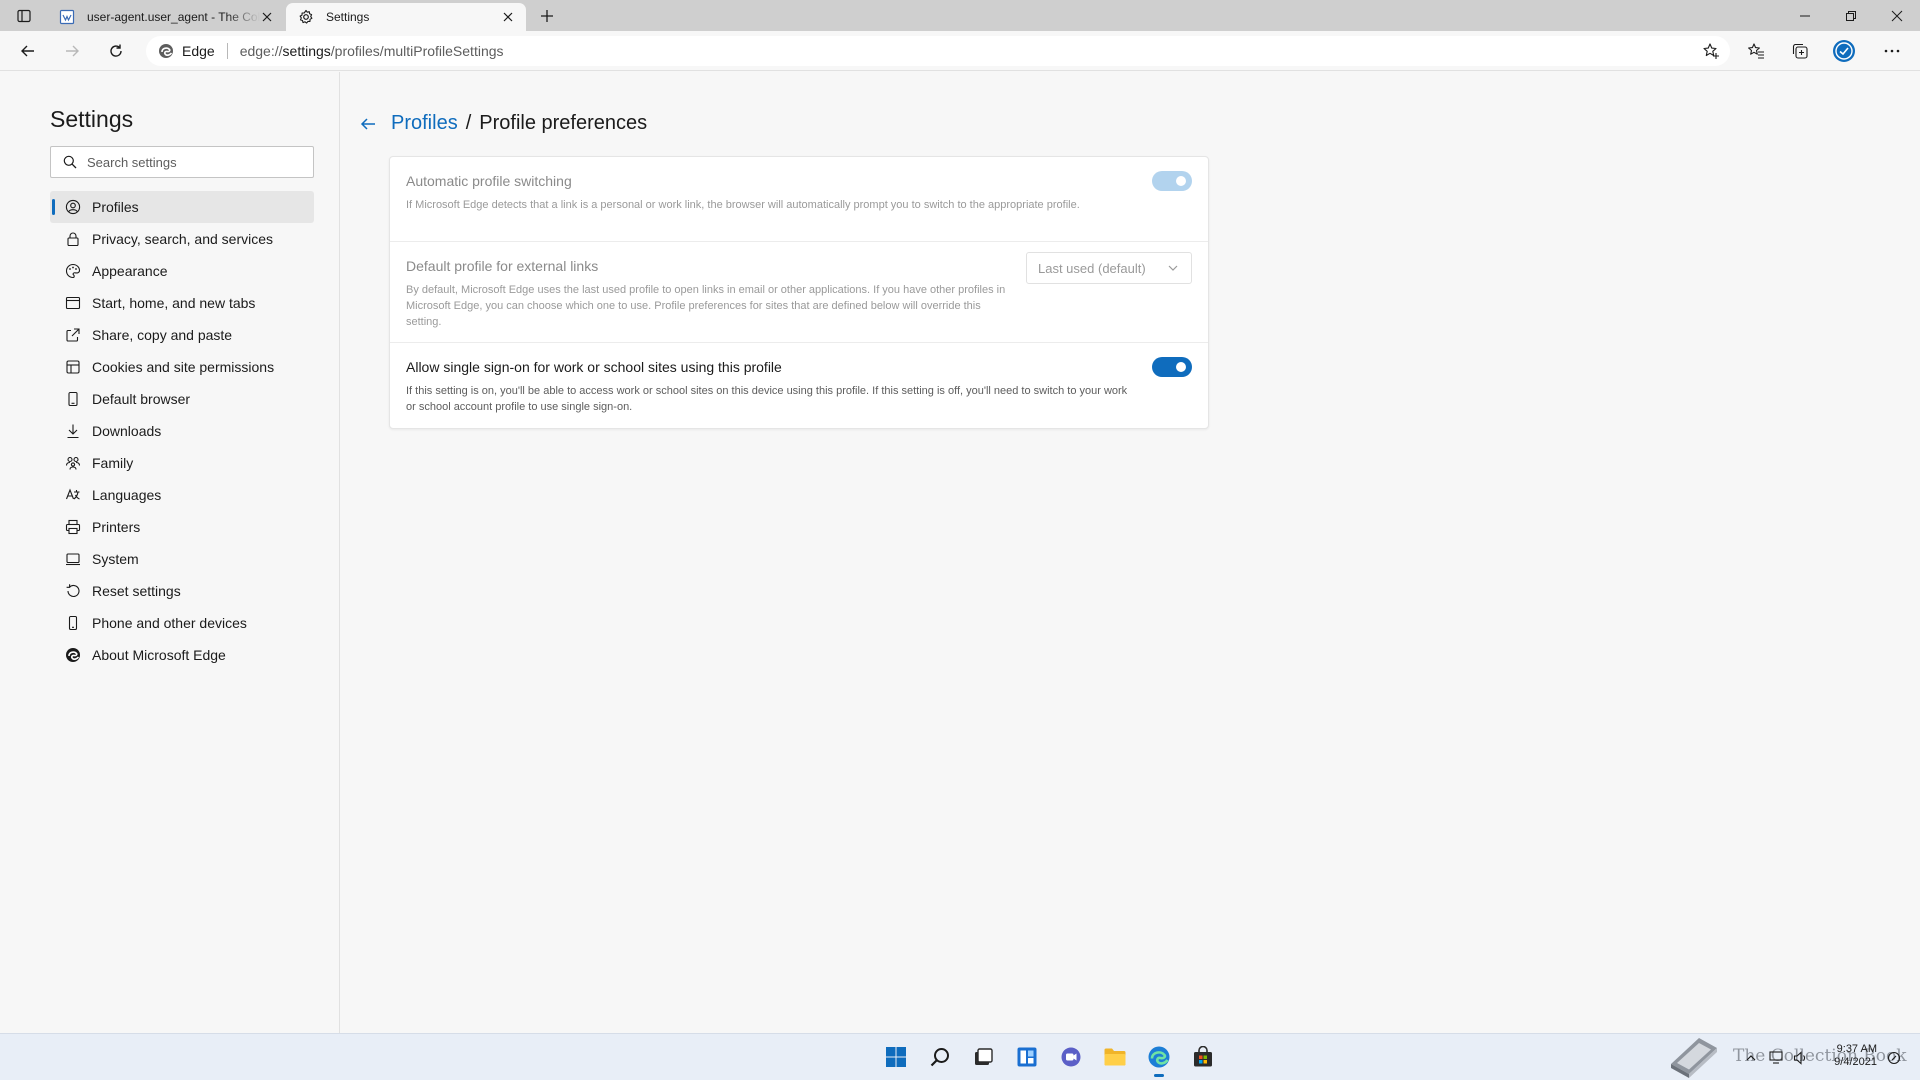 The image size is (1920, 1080). What do you see at coordinates (92, 119) in the screenshot?
I see `settings-title: Settings` at bounding box center [92, 119].